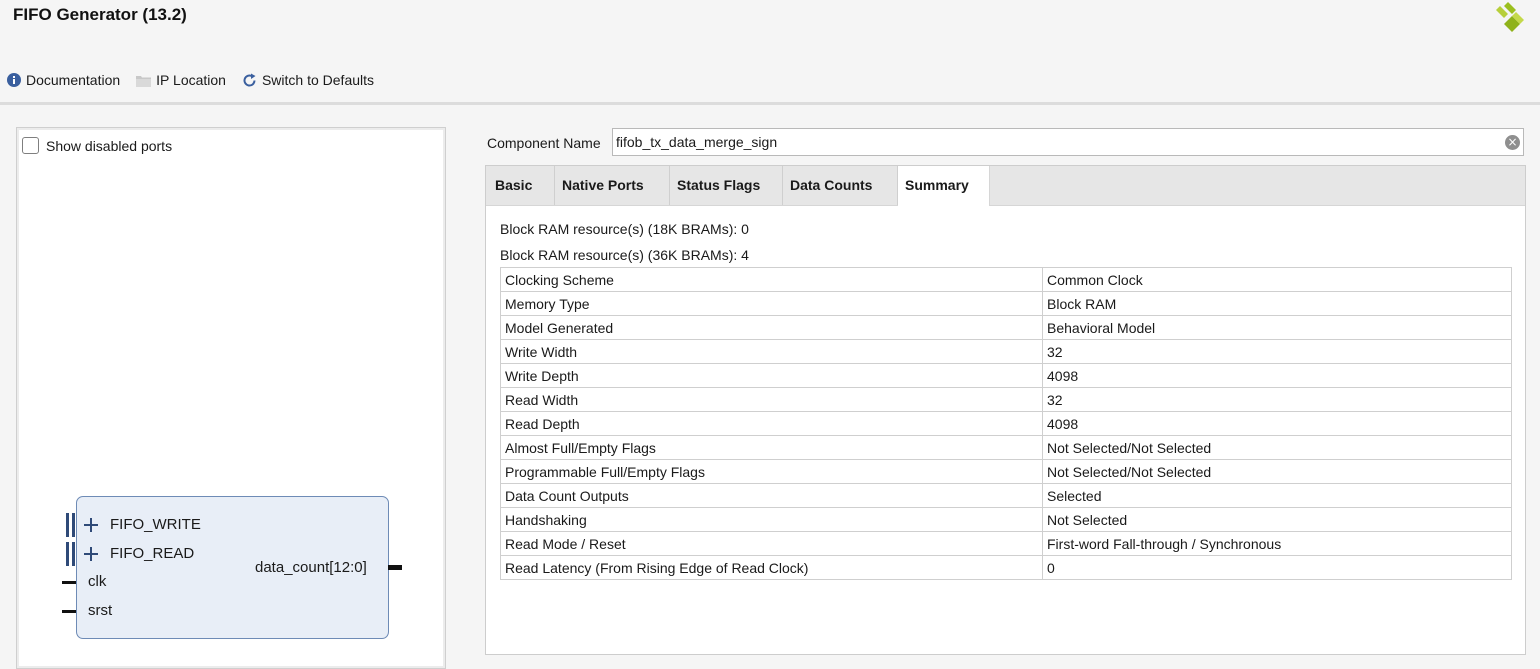  I want to click on summary-key: Write Depth, so click(771, 375).